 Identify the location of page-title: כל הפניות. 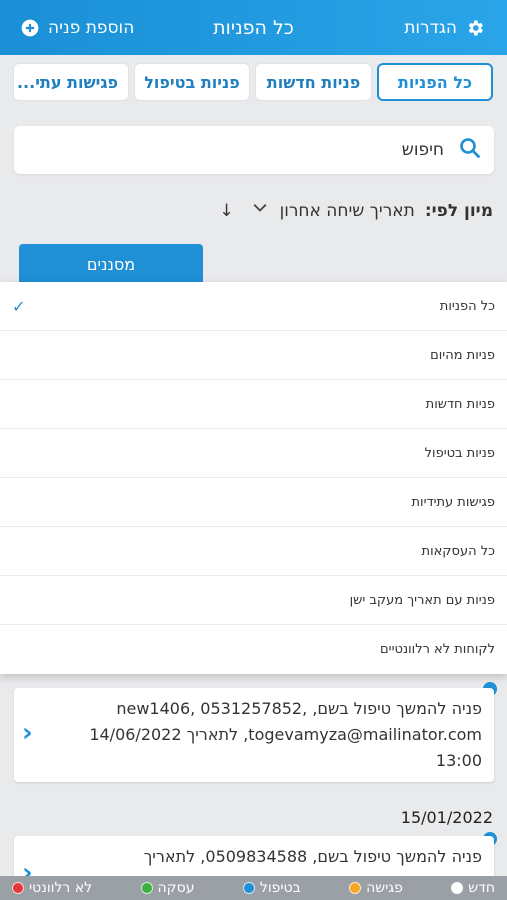
(253, 27).